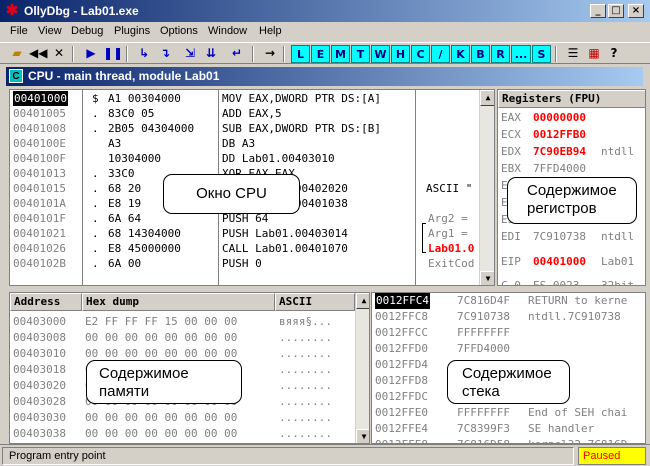  Describe the element at coordinates (541, 54) in the screenshot. I see `source-window-button: S` at that location.